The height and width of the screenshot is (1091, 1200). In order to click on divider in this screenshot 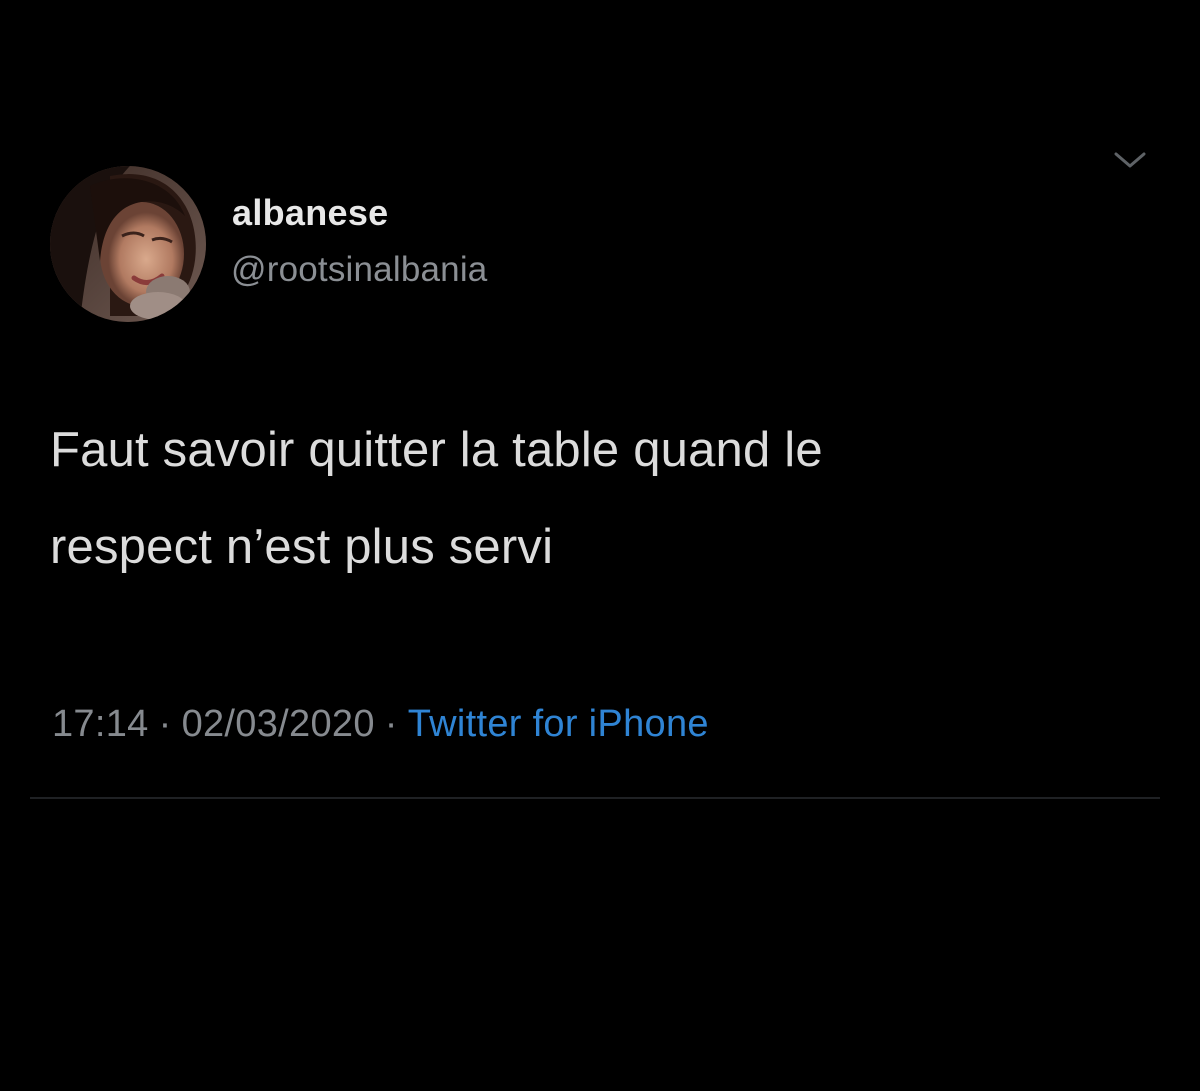, I will do `click(595, 798)`.